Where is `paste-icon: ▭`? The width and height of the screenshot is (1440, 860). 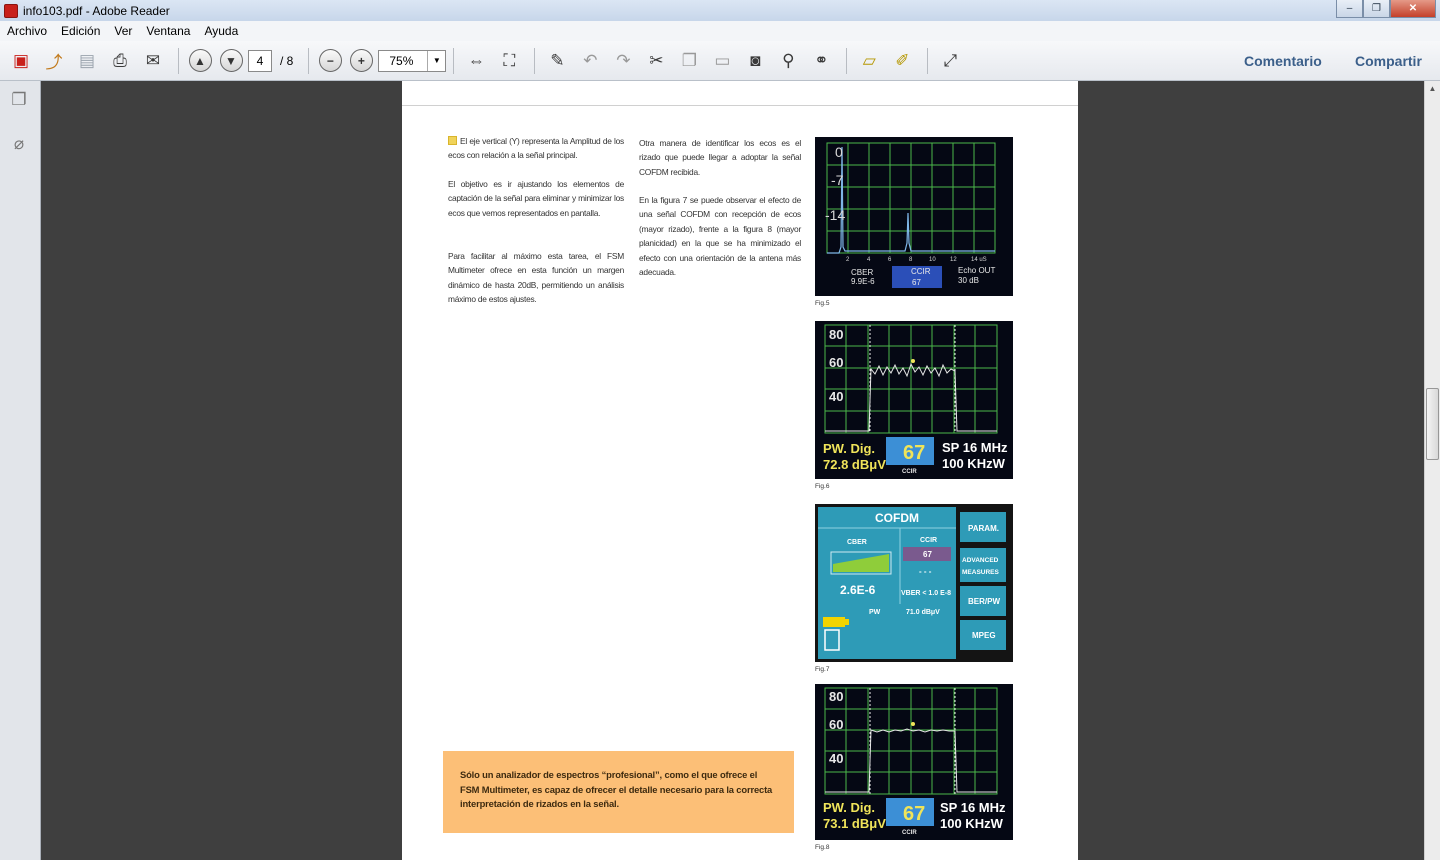 paste-icon: ▭ is located at coordinates (722, 61).